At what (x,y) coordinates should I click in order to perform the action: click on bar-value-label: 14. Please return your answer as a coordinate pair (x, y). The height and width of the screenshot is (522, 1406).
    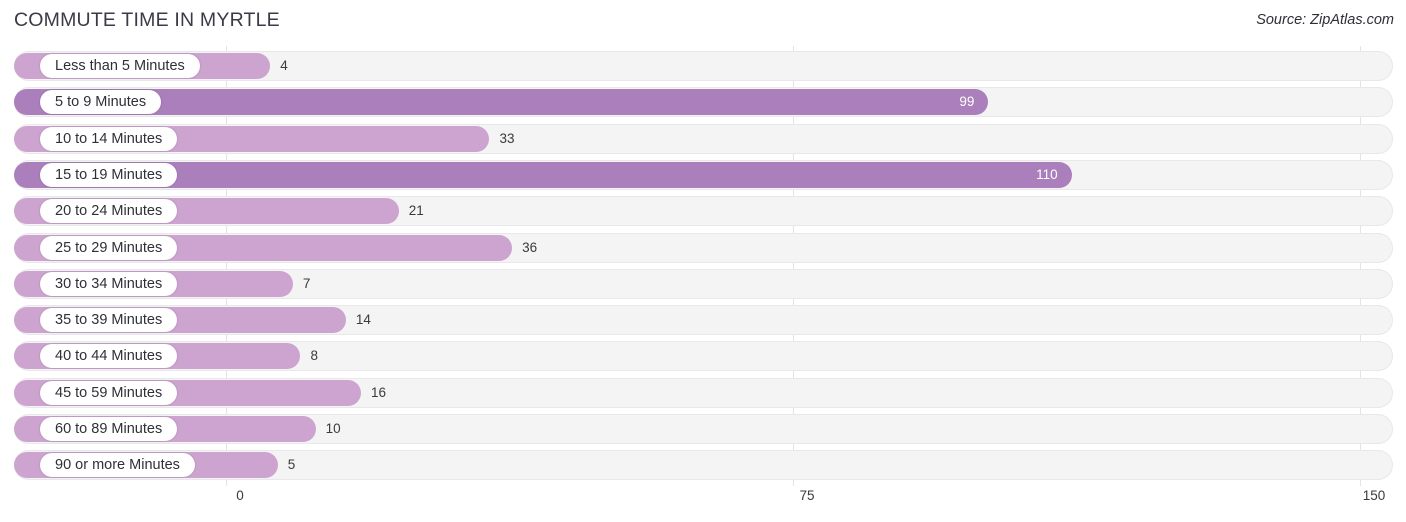
    Looking at the image, I should click on (363, 320).